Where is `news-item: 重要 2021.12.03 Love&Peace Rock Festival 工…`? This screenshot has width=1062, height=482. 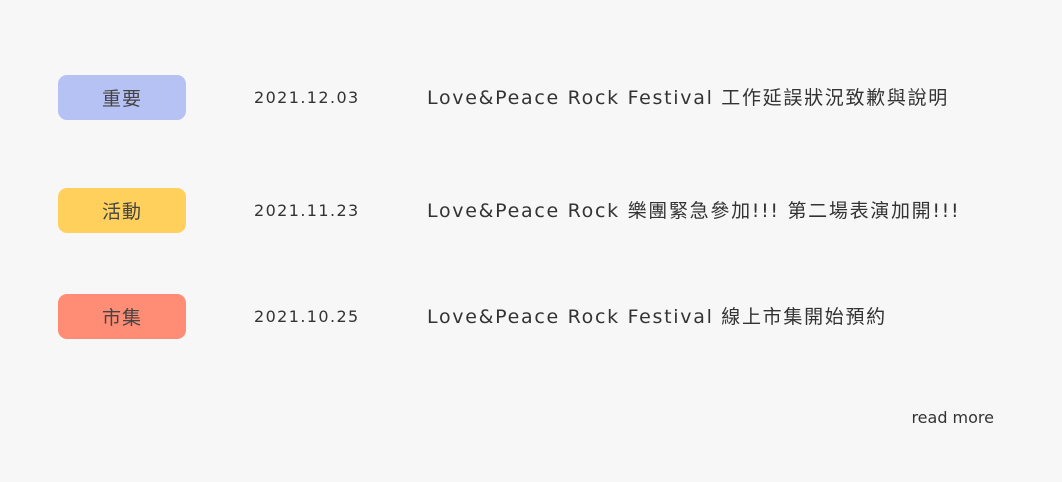
news-item: 重要 2021.12.03 Love&Peace Rock Festival 工… is located at coordinates (531, 98).